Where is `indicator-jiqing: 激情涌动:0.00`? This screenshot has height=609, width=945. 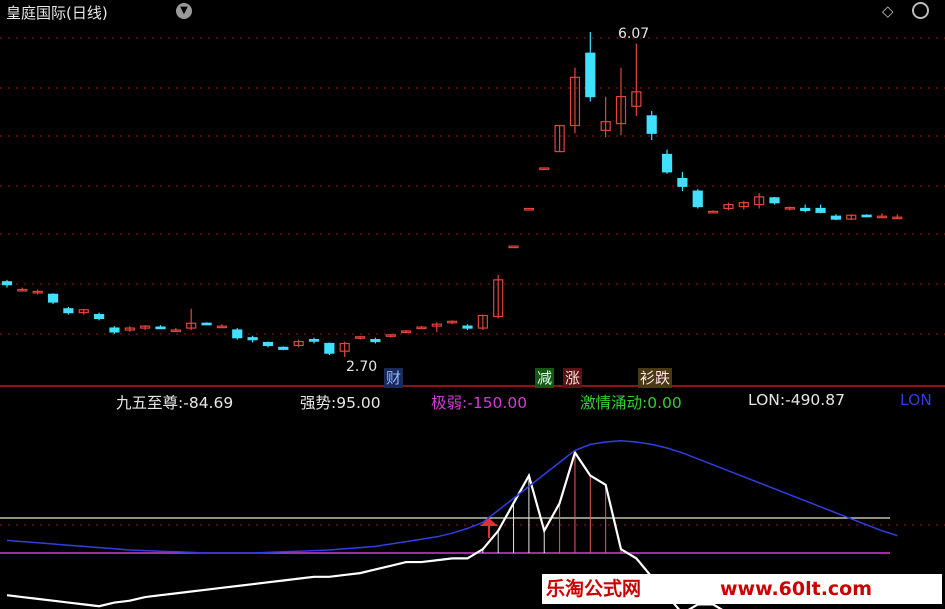 indicator-jiqing: 激情涌动:0.00 is located at coordinates (631, 402).